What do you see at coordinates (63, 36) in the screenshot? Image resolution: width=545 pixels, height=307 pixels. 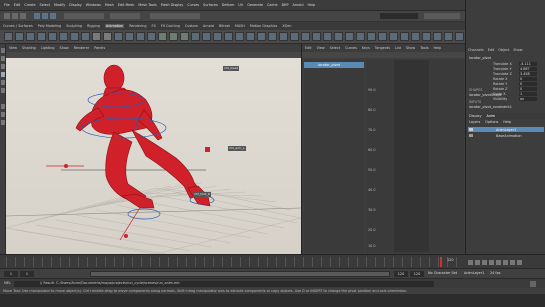 I see `shelf-button-6-icon` at bounding box center [63, 36].